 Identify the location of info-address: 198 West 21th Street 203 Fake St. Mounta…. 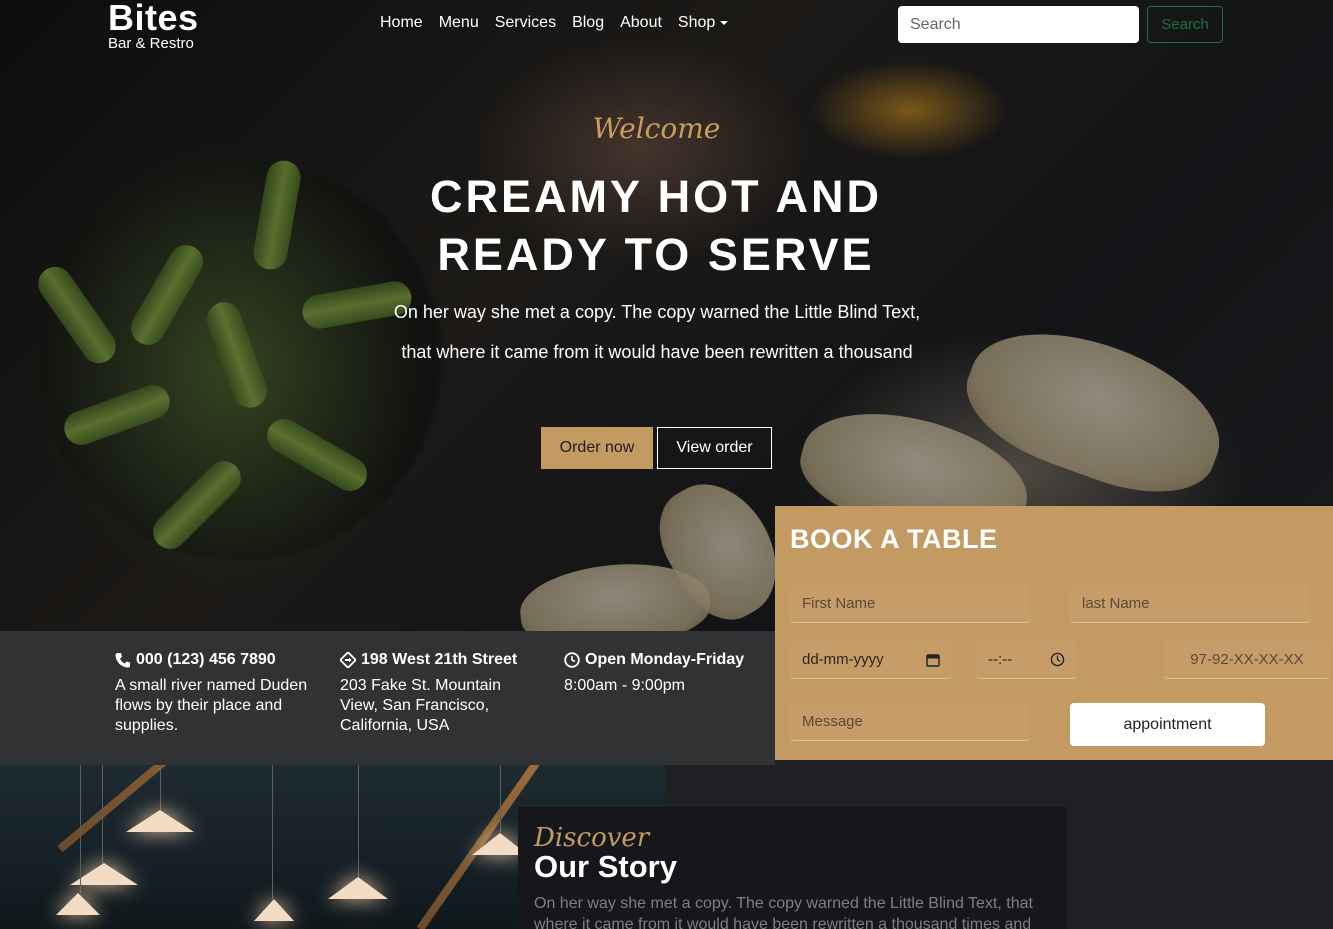
(440, 693).